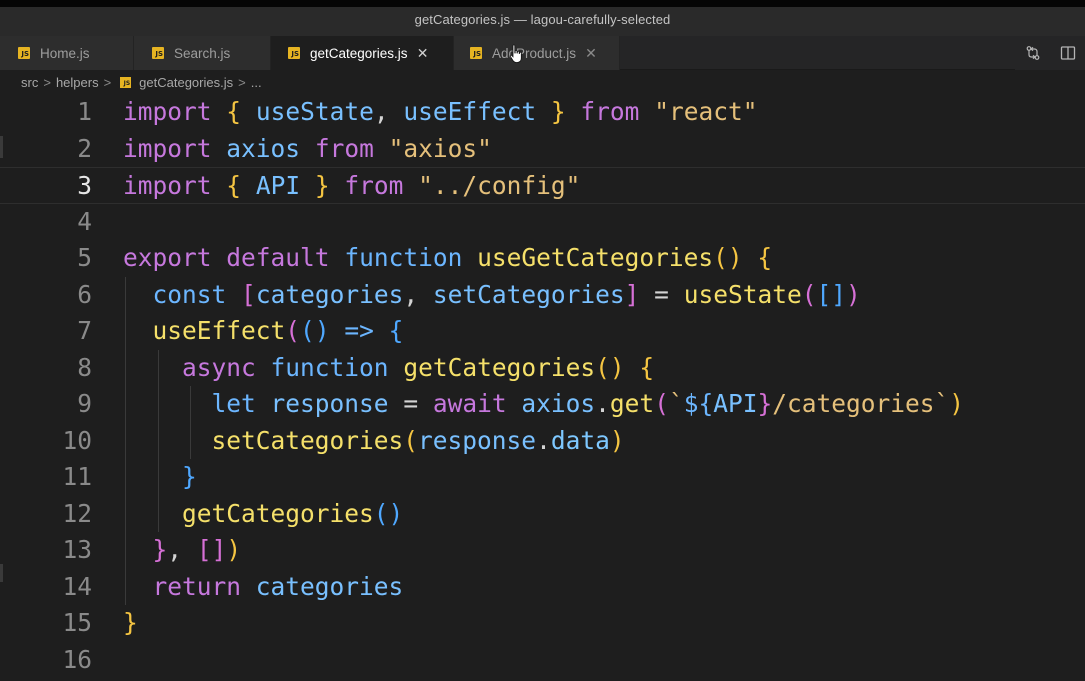 The height and width of the screenshot is (681, 1085). I want to click on tab-label: AddProduct.js, so click(534, 53).